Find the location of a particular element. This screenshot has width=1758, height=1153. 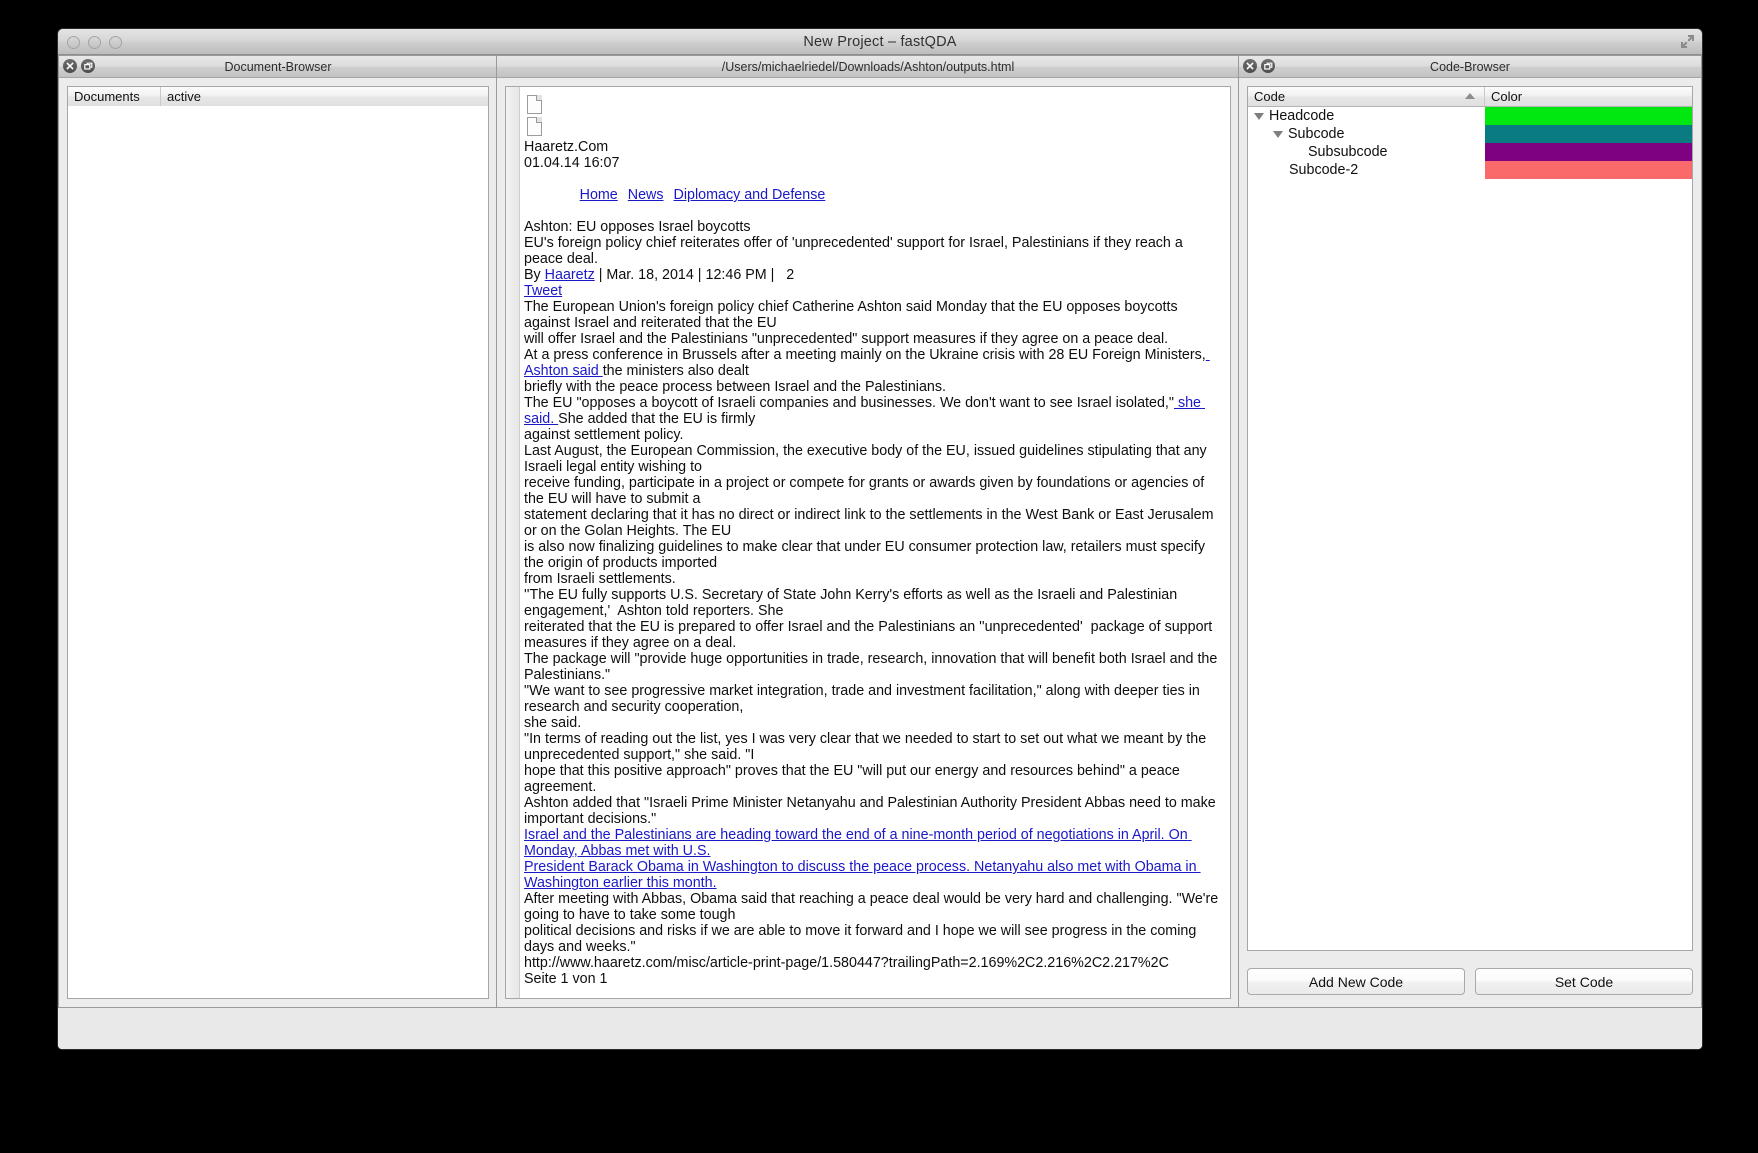

code-browser-title-label: Code-Browser is located at coordinates (1470, 66).